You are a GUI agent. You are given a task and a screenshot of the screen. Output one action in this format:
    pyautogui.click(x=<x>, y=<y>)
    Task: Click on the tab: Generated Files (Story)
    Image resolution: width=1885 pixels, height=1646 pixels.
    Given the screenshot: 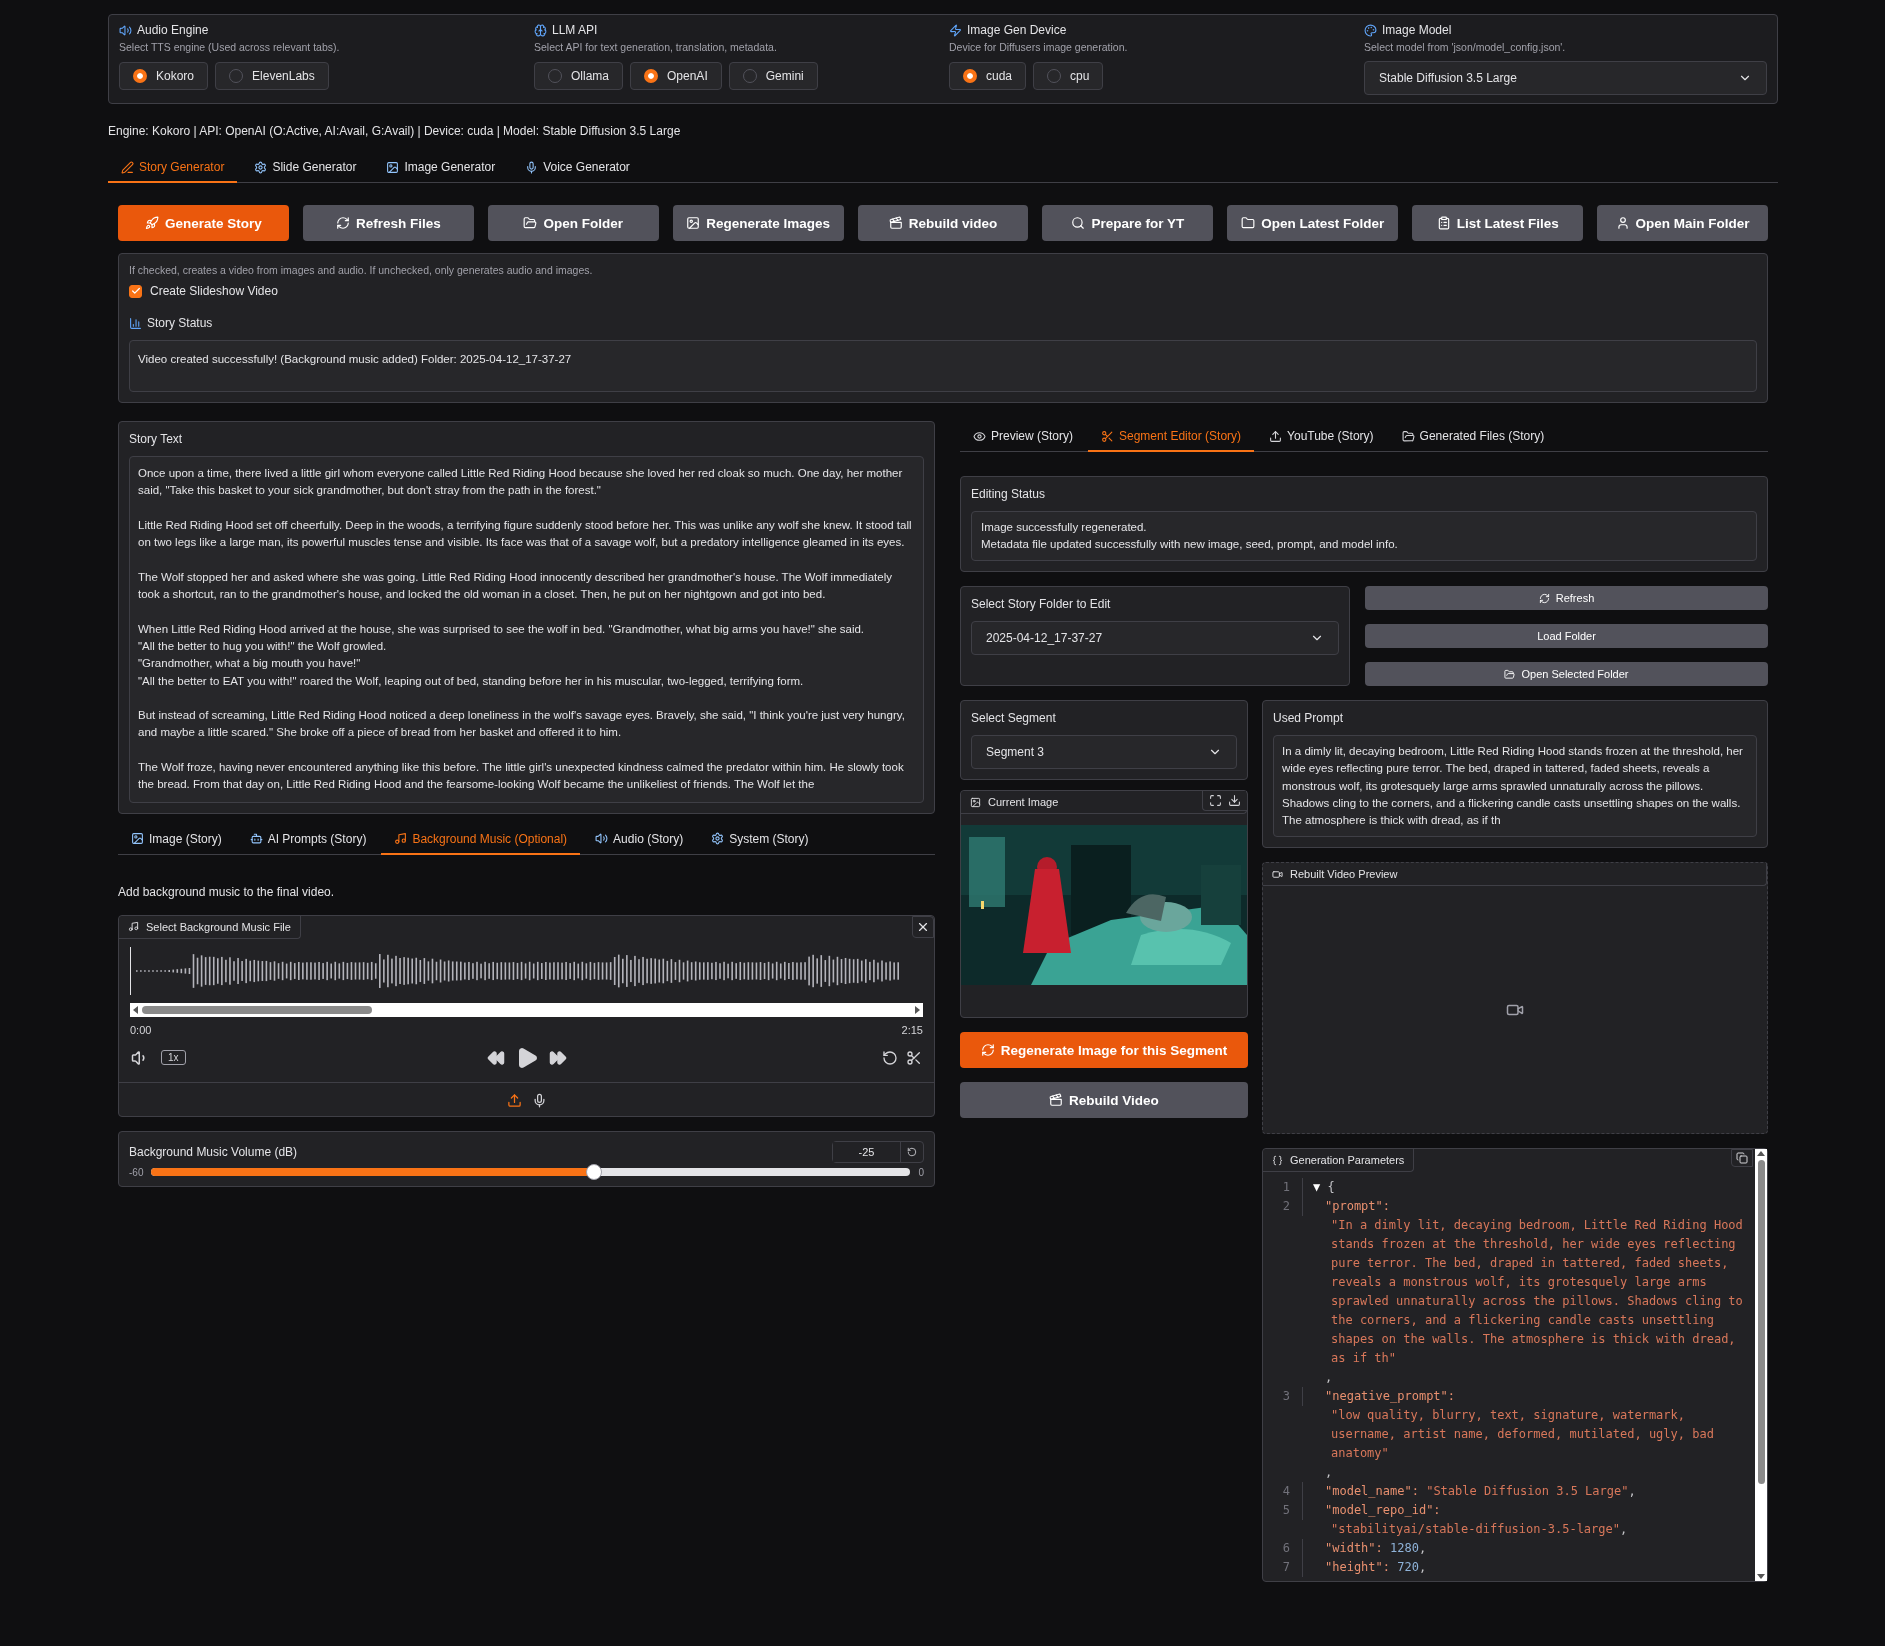 What is the action you would take?
    pyautogui.click(x=1473, y=436)
    